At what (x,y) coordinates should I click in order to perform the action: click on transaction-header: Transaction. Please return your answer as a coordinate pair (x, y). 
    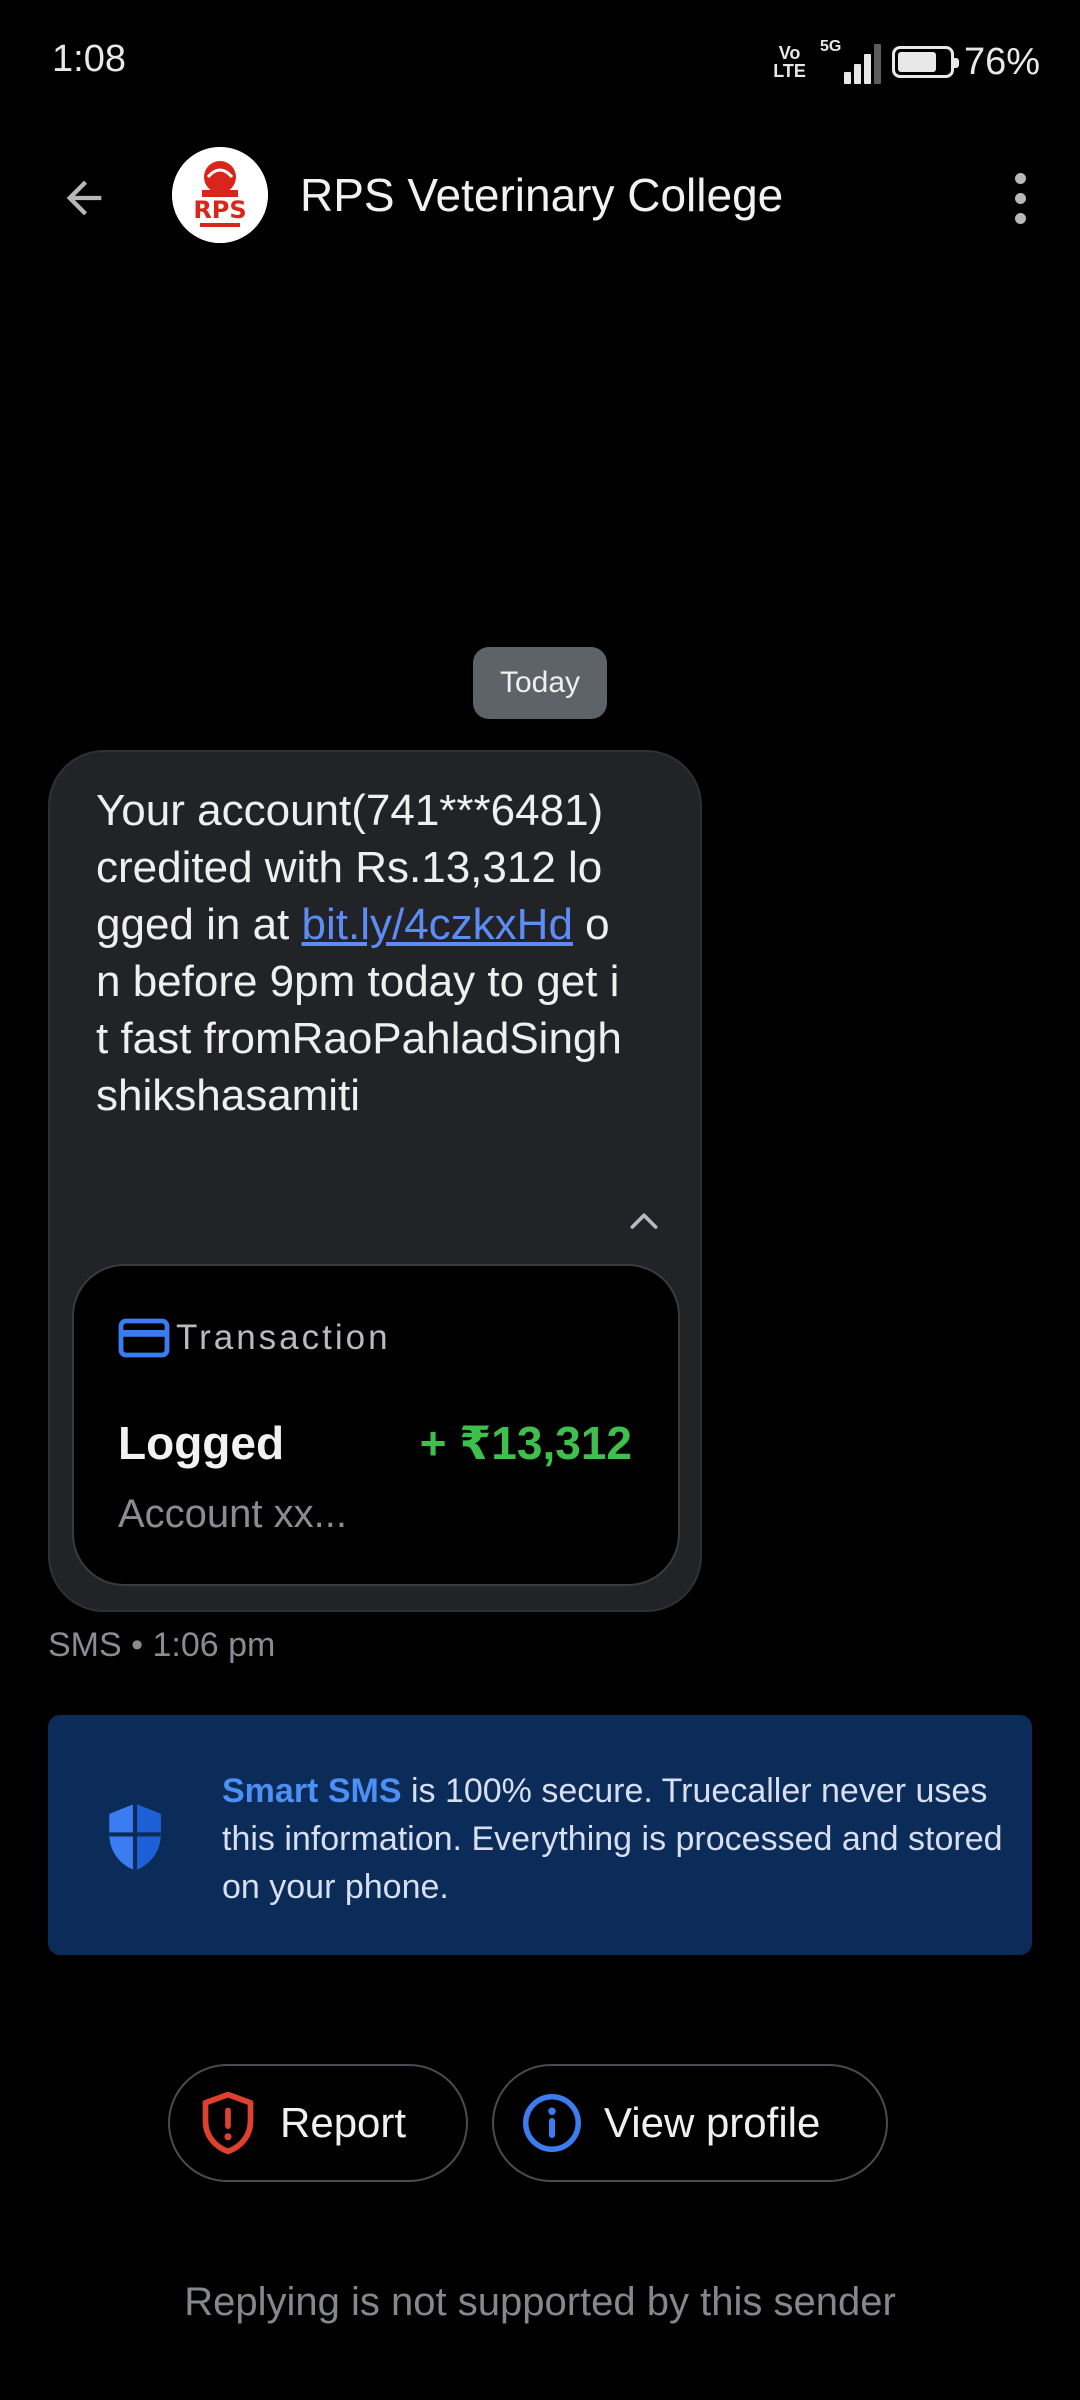
    Looking at the image, I should click on (254, 1338).